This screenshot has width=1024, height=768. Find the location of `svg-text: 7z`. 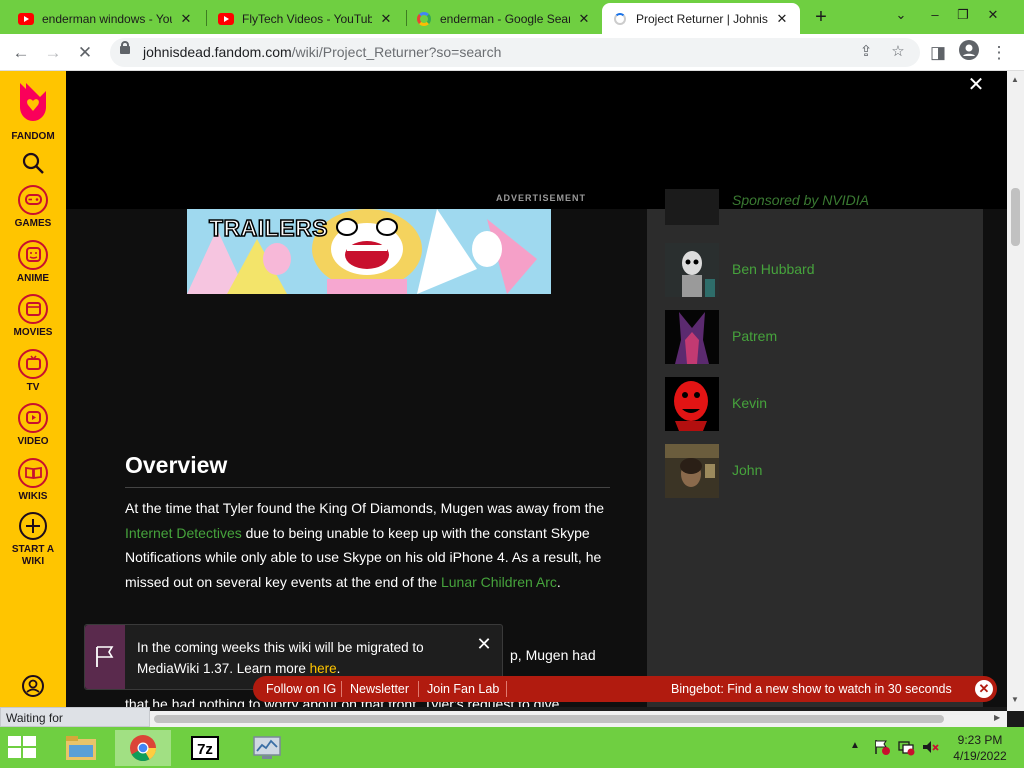

svg-text: 7z is located at coordinates (205, 749).